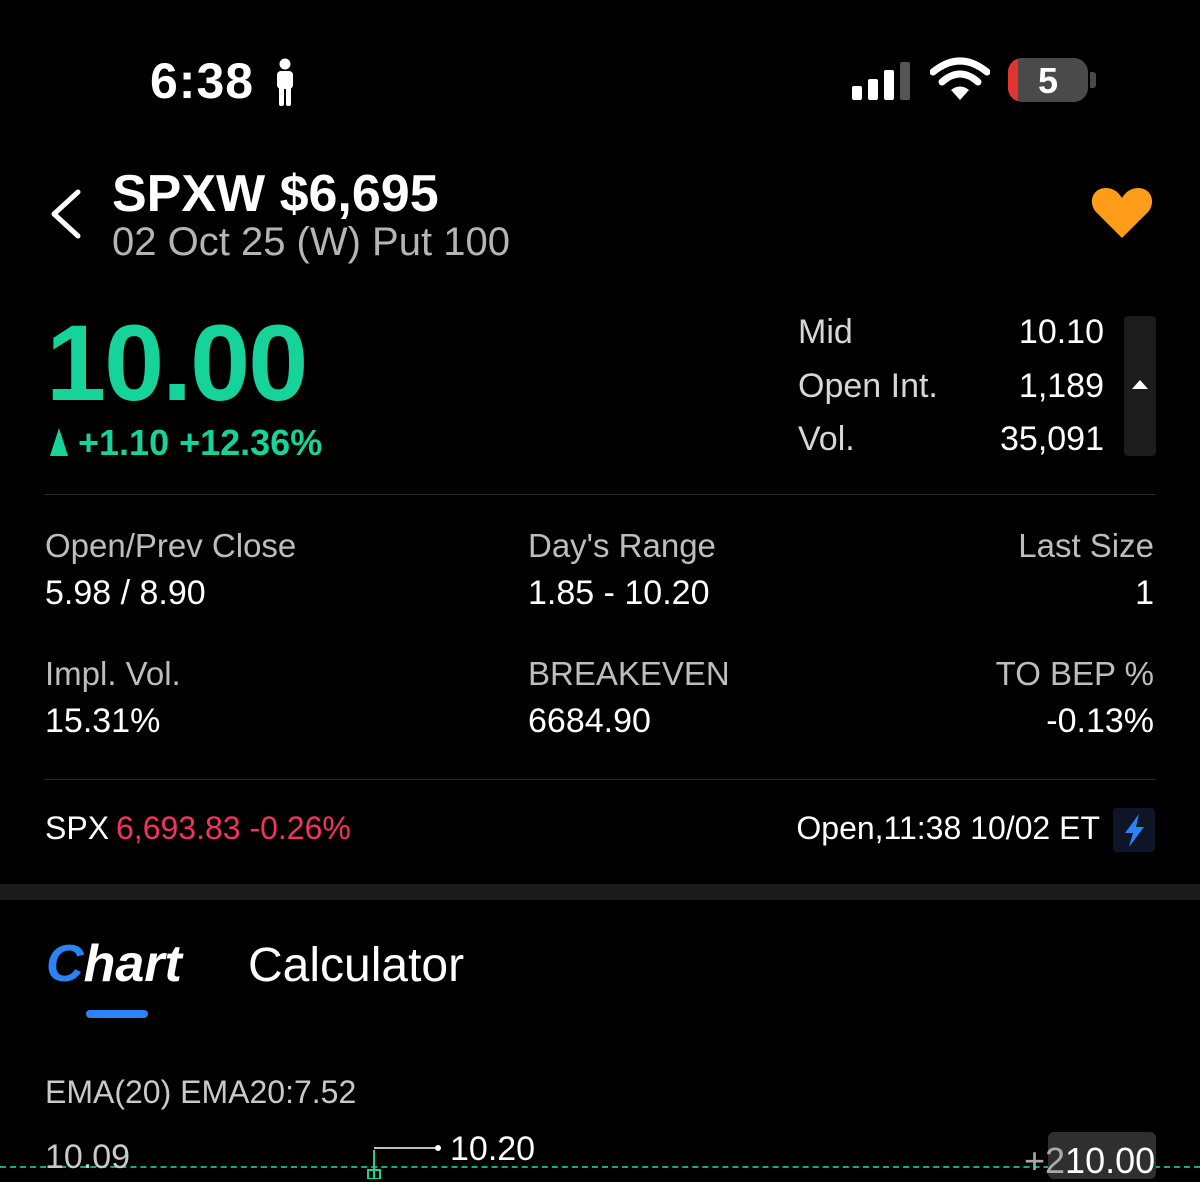  I want to click on active-tab-indicator, so click(117, 1014).